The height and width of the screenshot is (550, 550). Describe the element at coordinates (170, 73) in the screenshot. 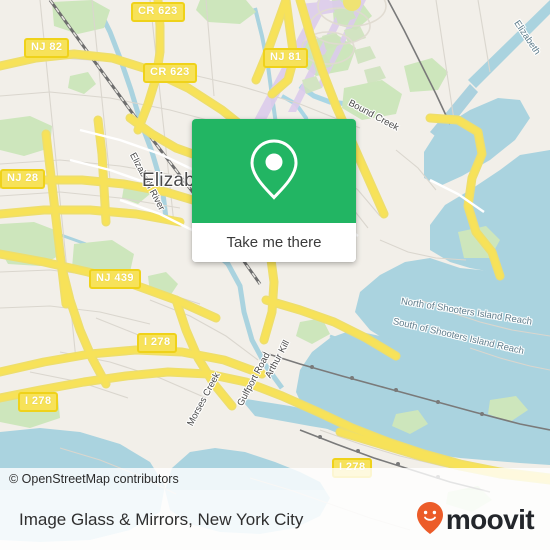

I see `road-shield-cr-623-left: CR 623` at that location.